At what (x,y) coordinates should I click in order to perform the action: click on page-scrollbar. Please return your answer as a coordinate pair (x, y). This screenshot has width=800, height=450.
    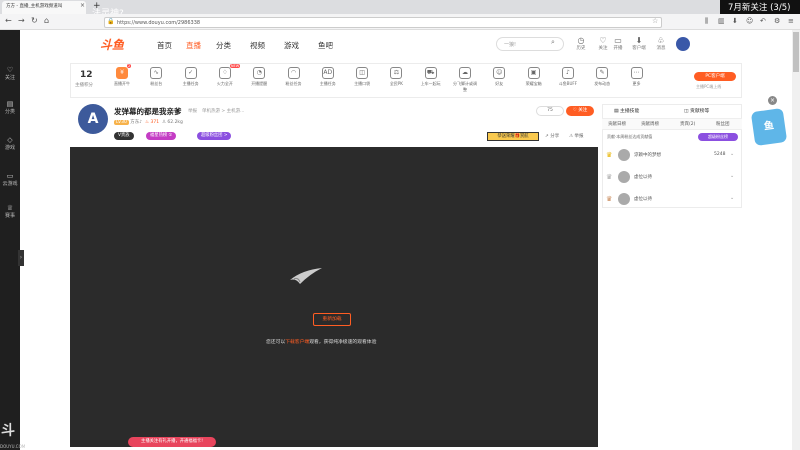
    Looking at the image, I should click on (796, 240).